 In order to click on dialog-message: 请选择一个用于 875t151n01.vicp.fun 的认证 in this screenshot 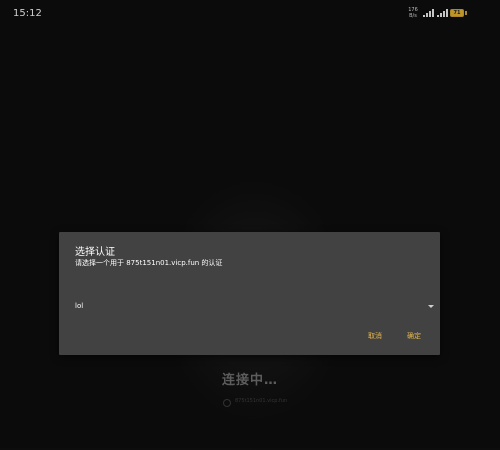, I will do `click(149, 263)`.